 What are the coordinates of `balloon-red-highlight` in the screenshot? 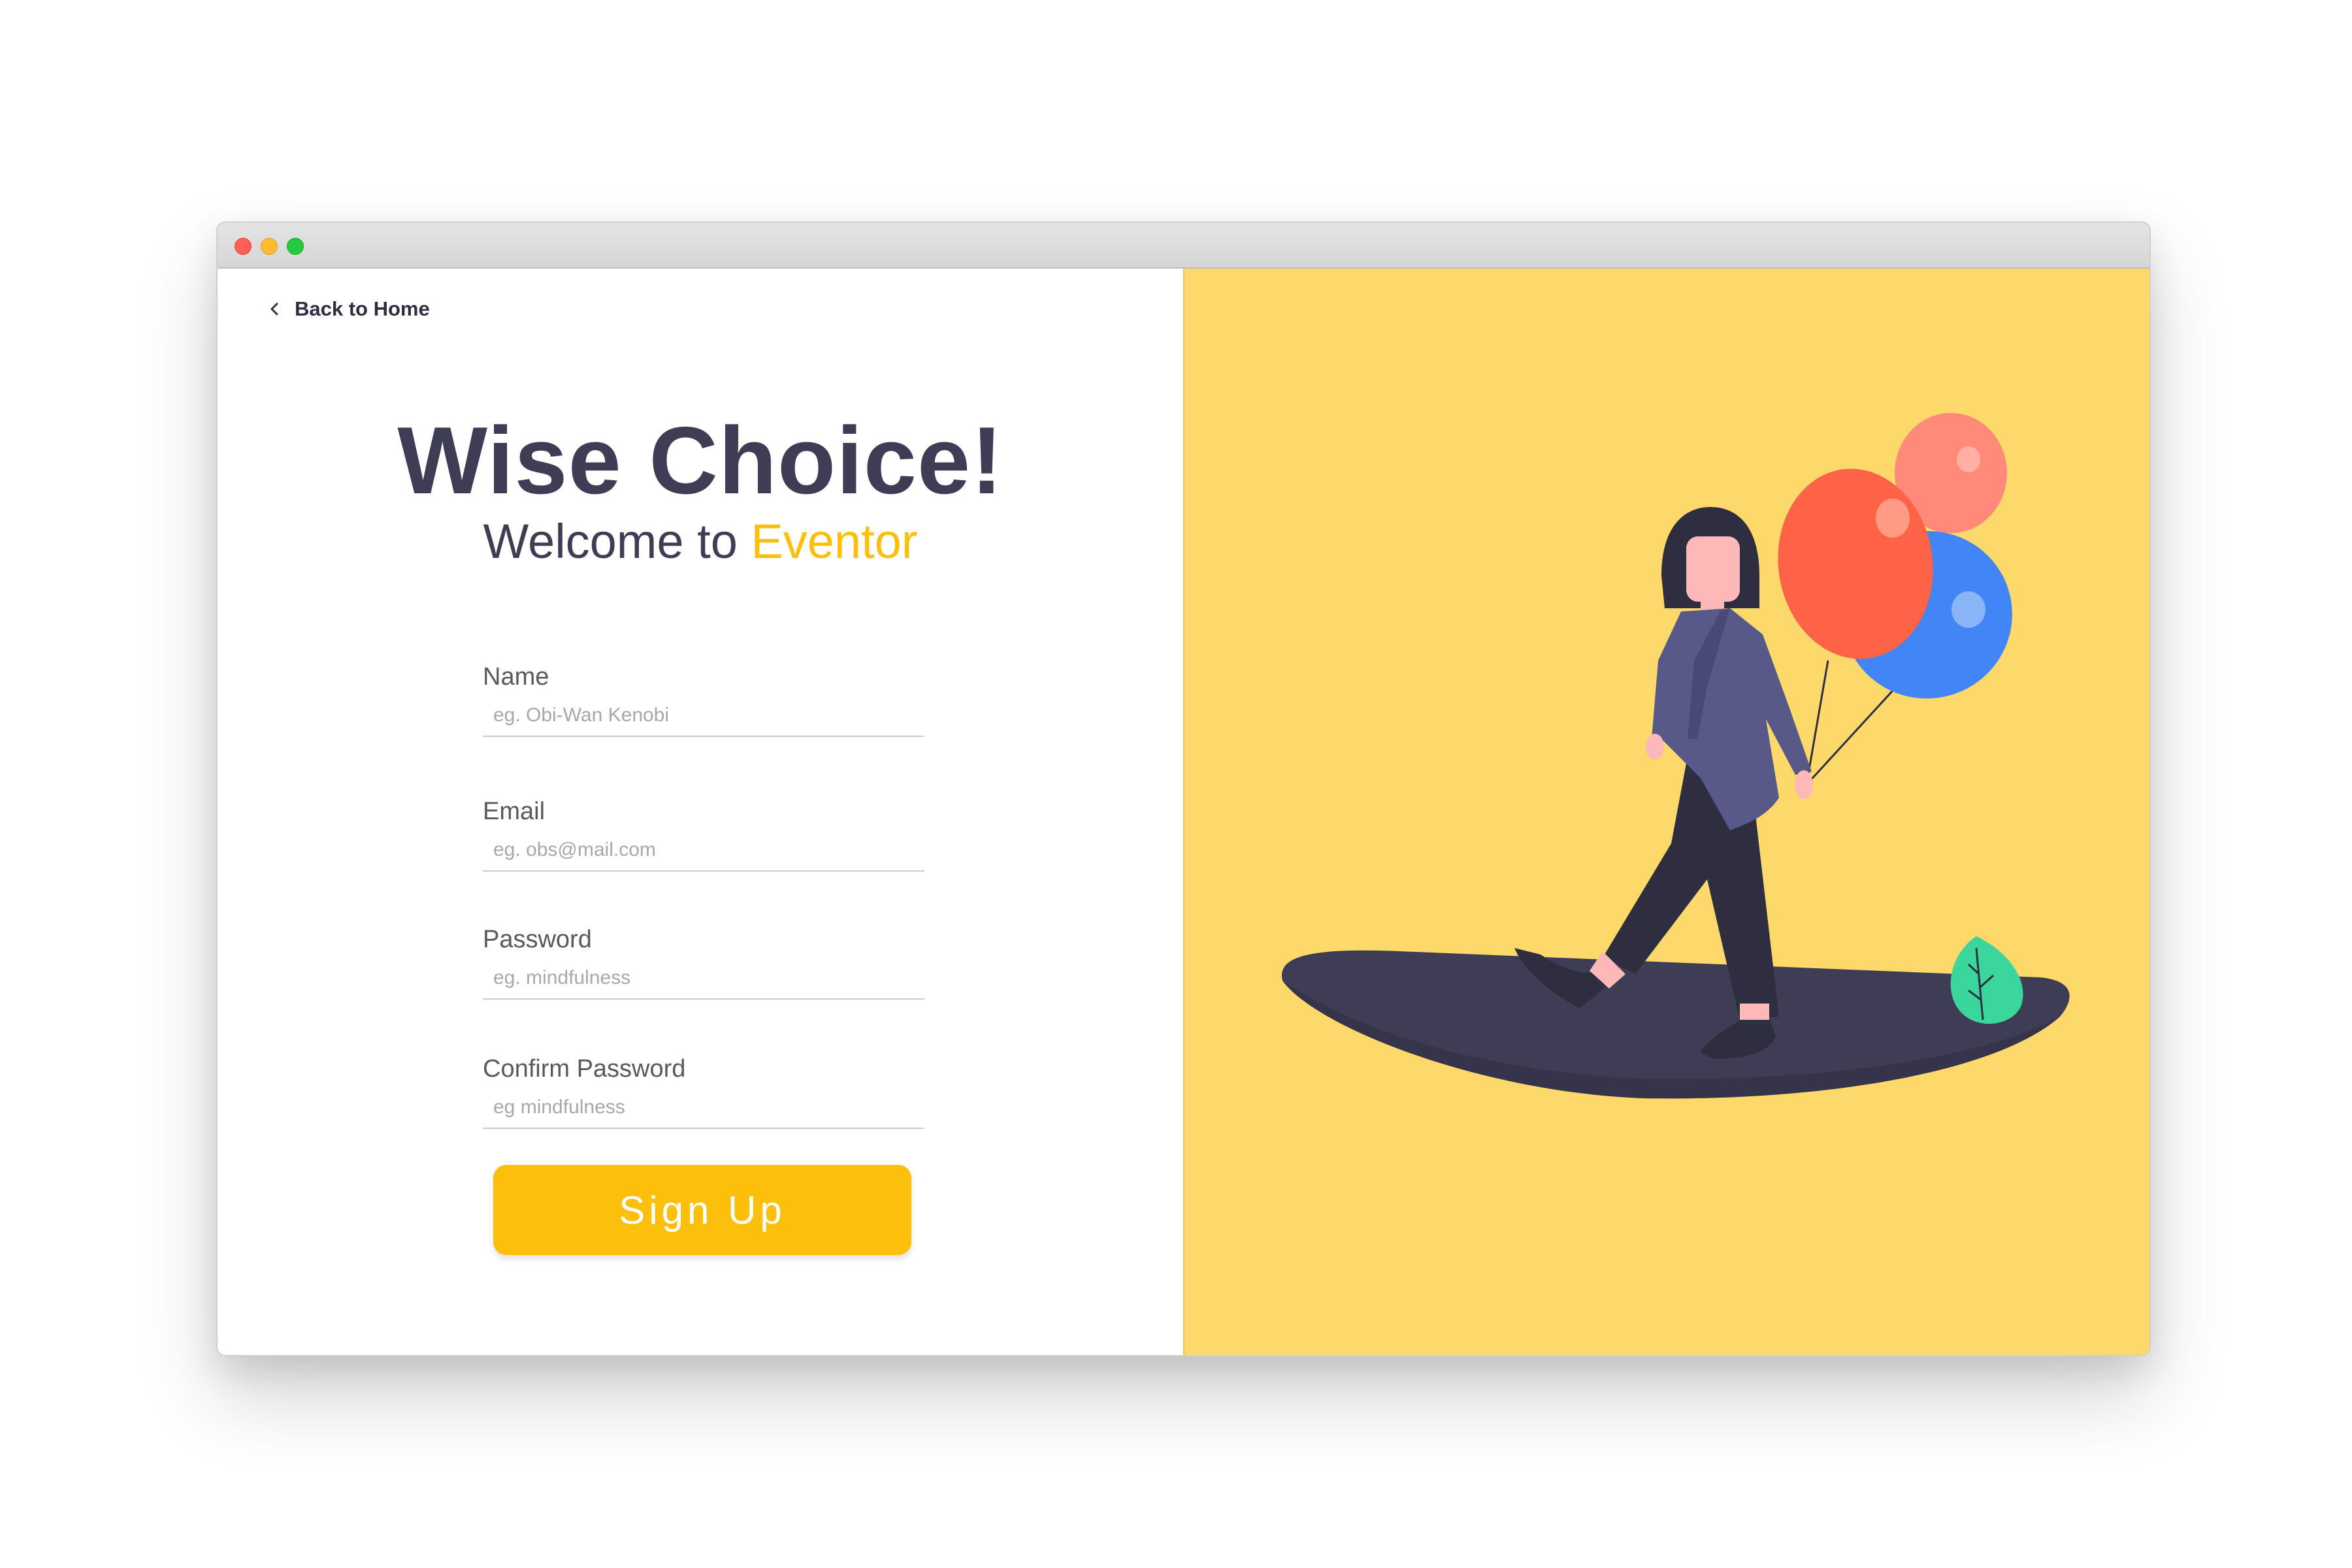 It's located at (1893, 518).